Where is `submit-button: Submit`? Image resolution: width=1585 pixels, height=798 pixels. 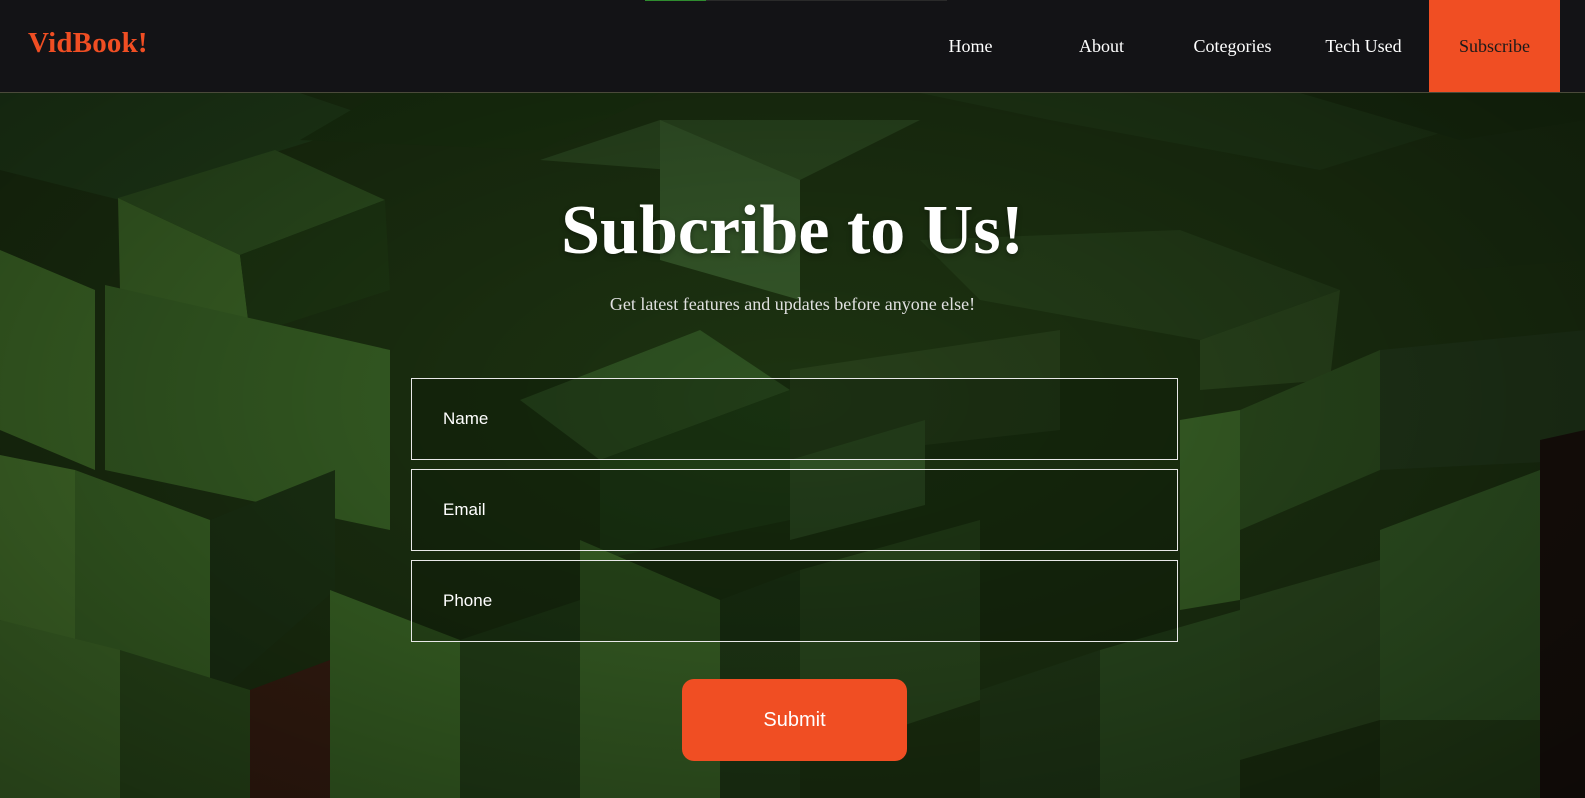
submit-button: Submit is located at coordinates (794, 720).